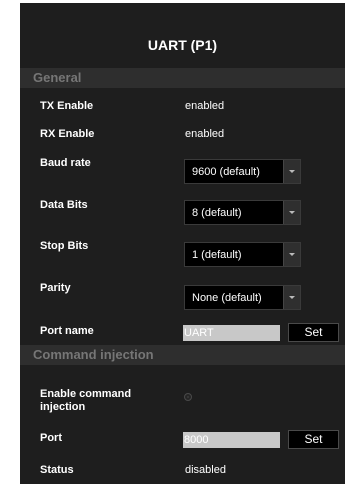 This screenshot has width=358, height=484. Describe the element at coordinates (205, 470) in the screenshot. I see `status-value: disabled` at that location.